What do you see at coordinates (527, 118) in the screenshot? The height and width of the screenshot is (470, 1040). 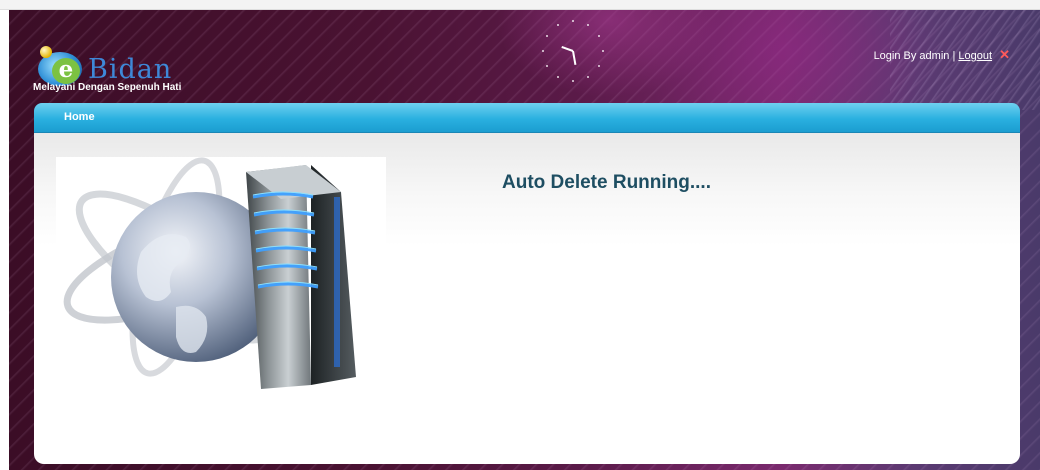 I see `nav-bar: Home` at bounding box center [527, 118].